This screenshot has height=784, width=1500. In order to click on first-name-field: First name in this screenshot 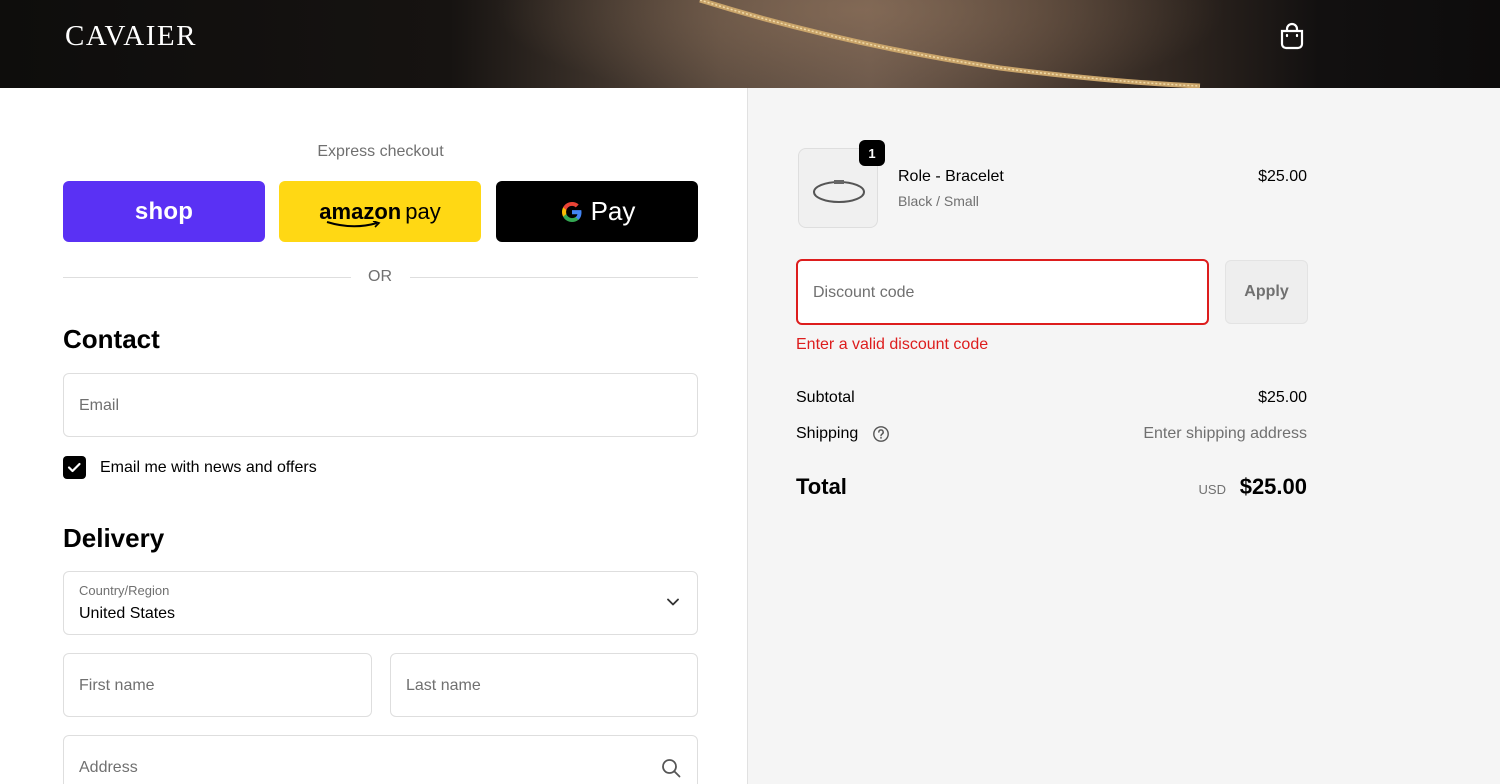, I will do `click(217, 685)`.